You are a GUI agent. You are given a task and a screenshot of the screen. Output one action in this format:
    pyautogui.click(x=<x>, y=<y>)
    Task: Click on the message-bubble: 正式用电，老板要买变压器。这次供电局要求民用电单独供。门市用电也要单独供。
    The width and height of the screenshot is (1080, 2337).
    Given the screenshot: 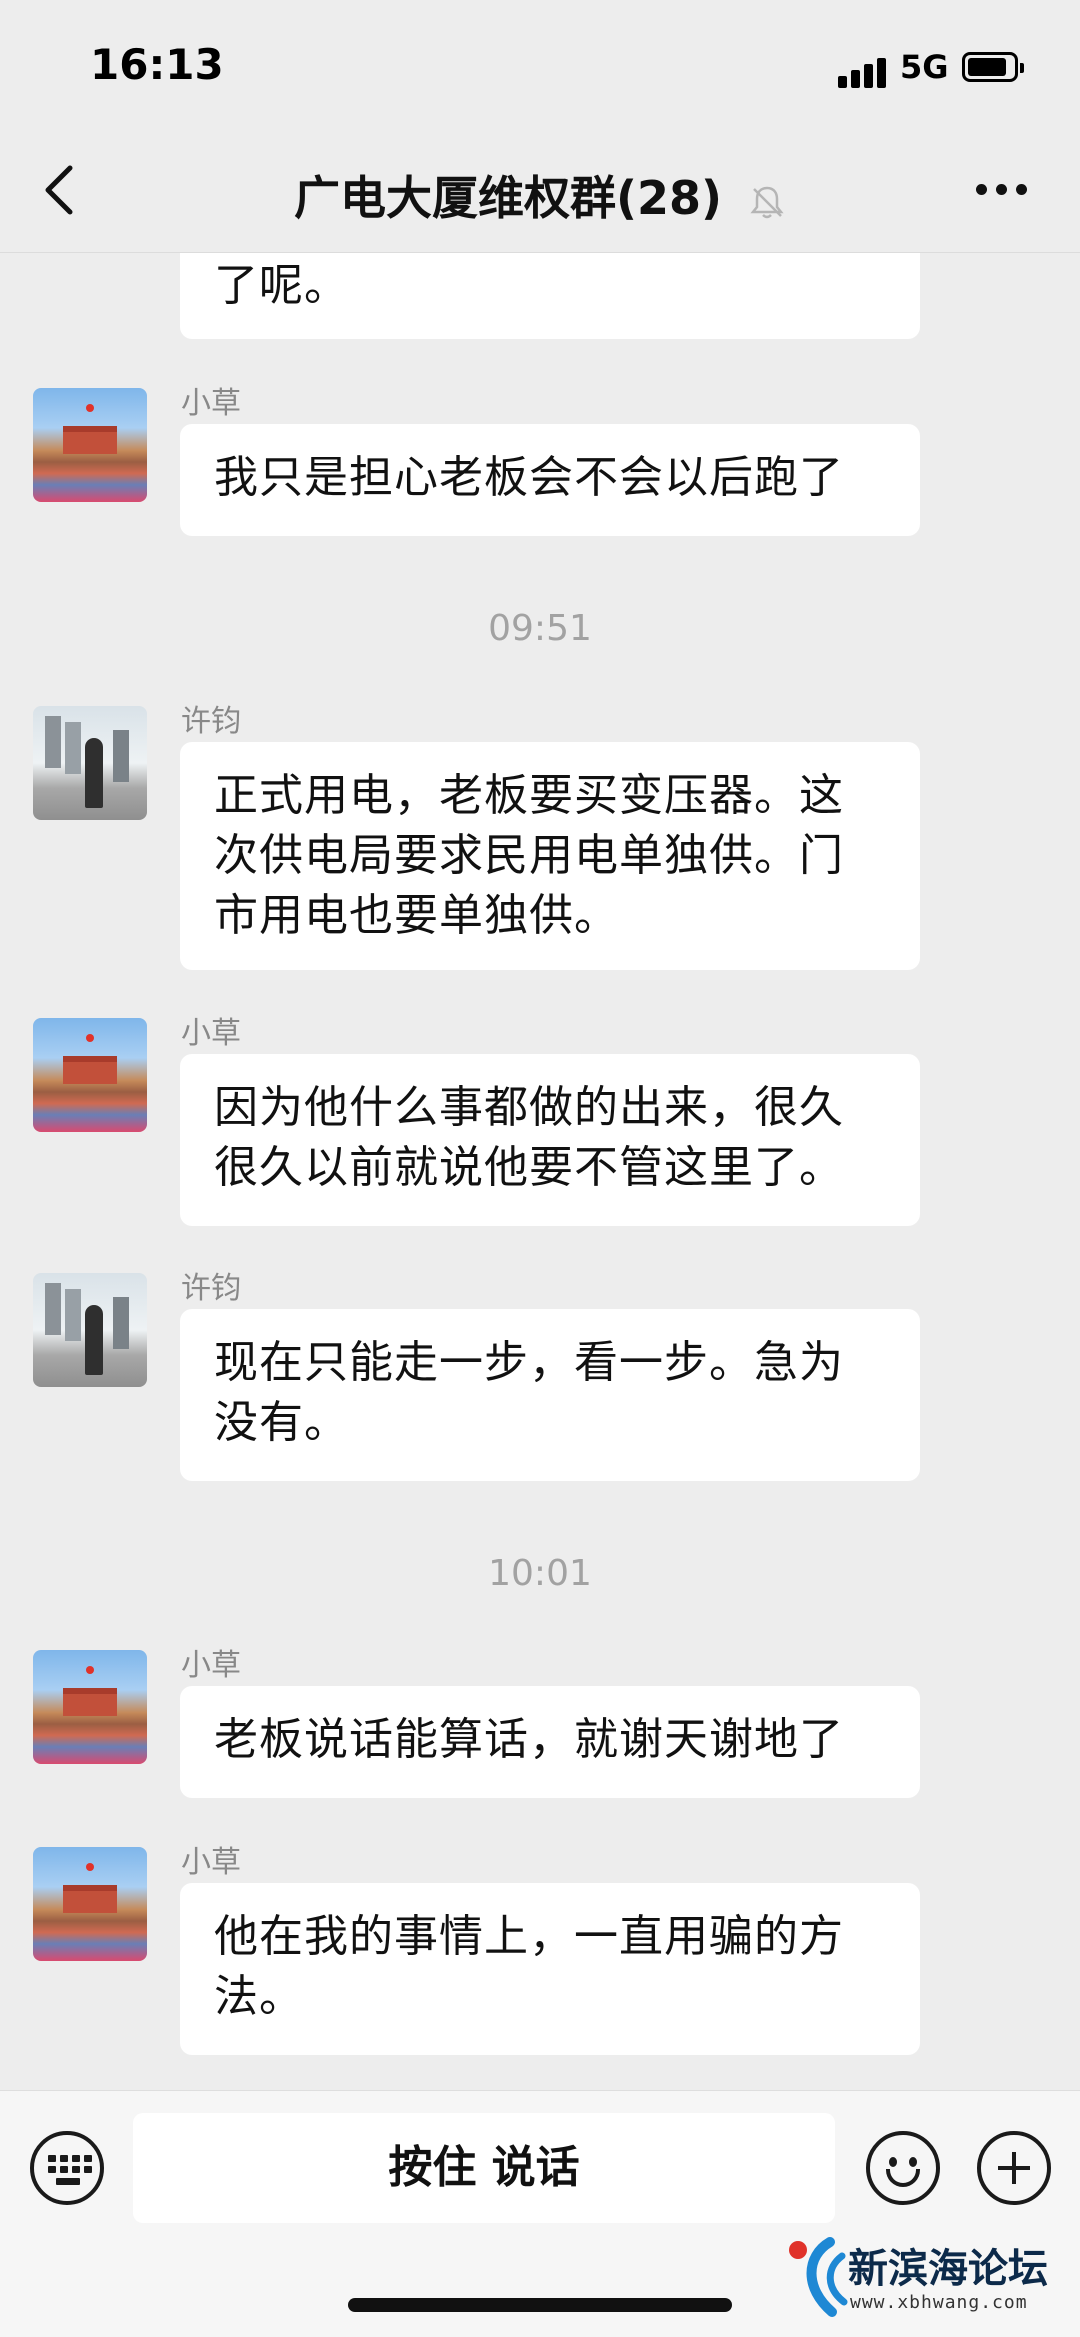 What is the action you would take?
    pyautogui.click(x=550, y=856)
    